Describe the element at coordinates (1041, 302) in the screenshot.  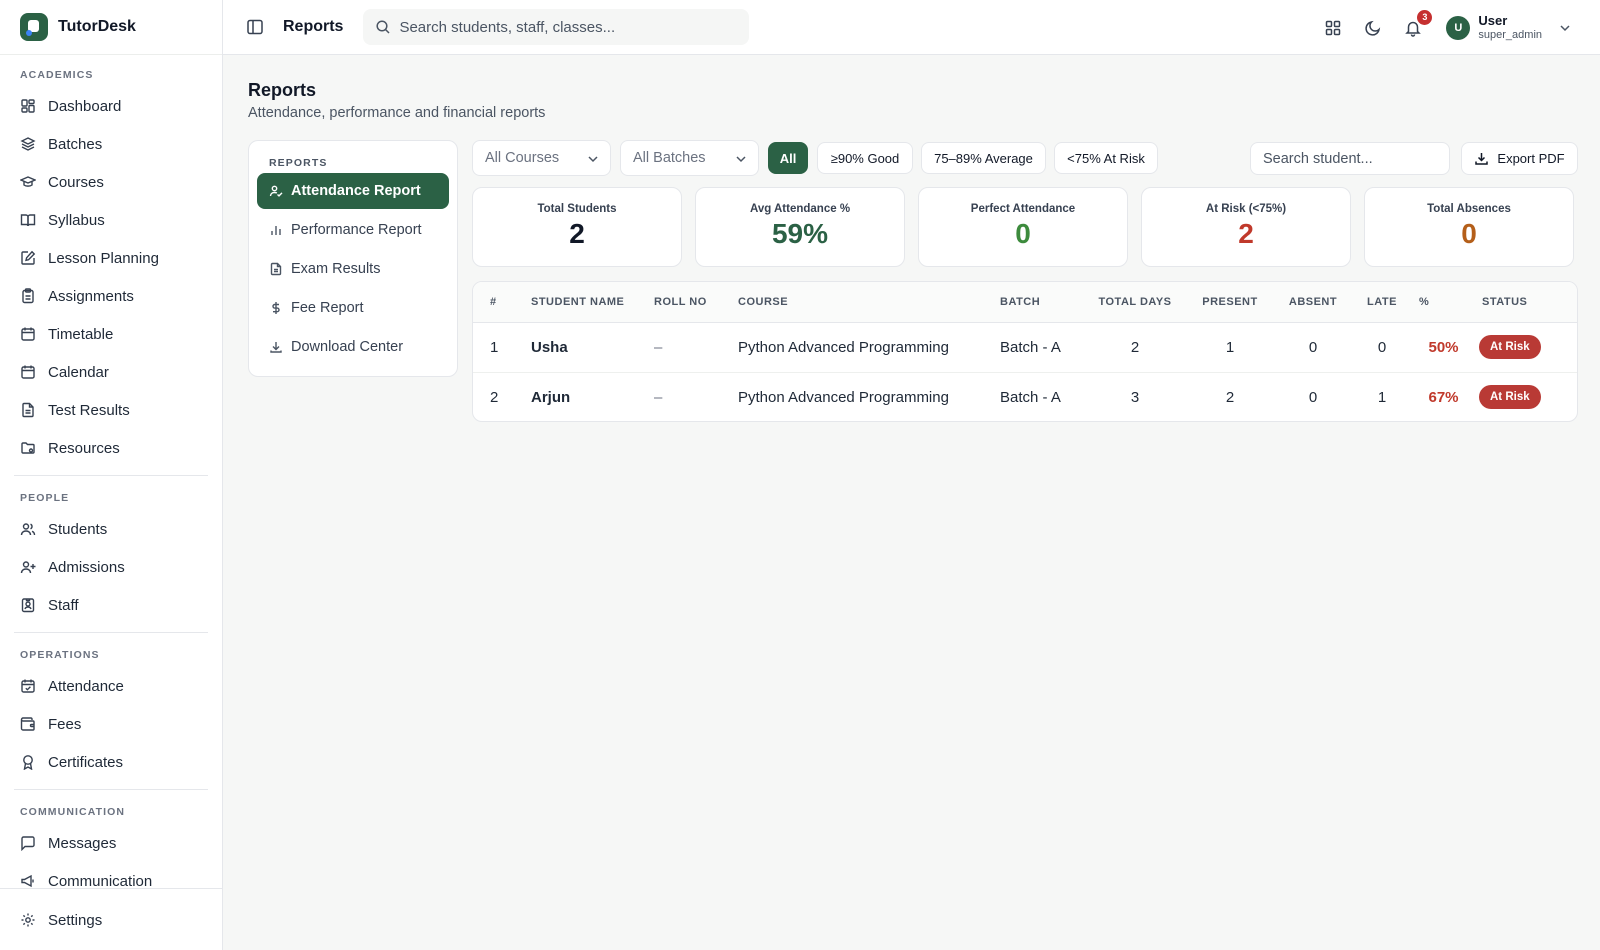
I see `col-header: BATCH` at that location.